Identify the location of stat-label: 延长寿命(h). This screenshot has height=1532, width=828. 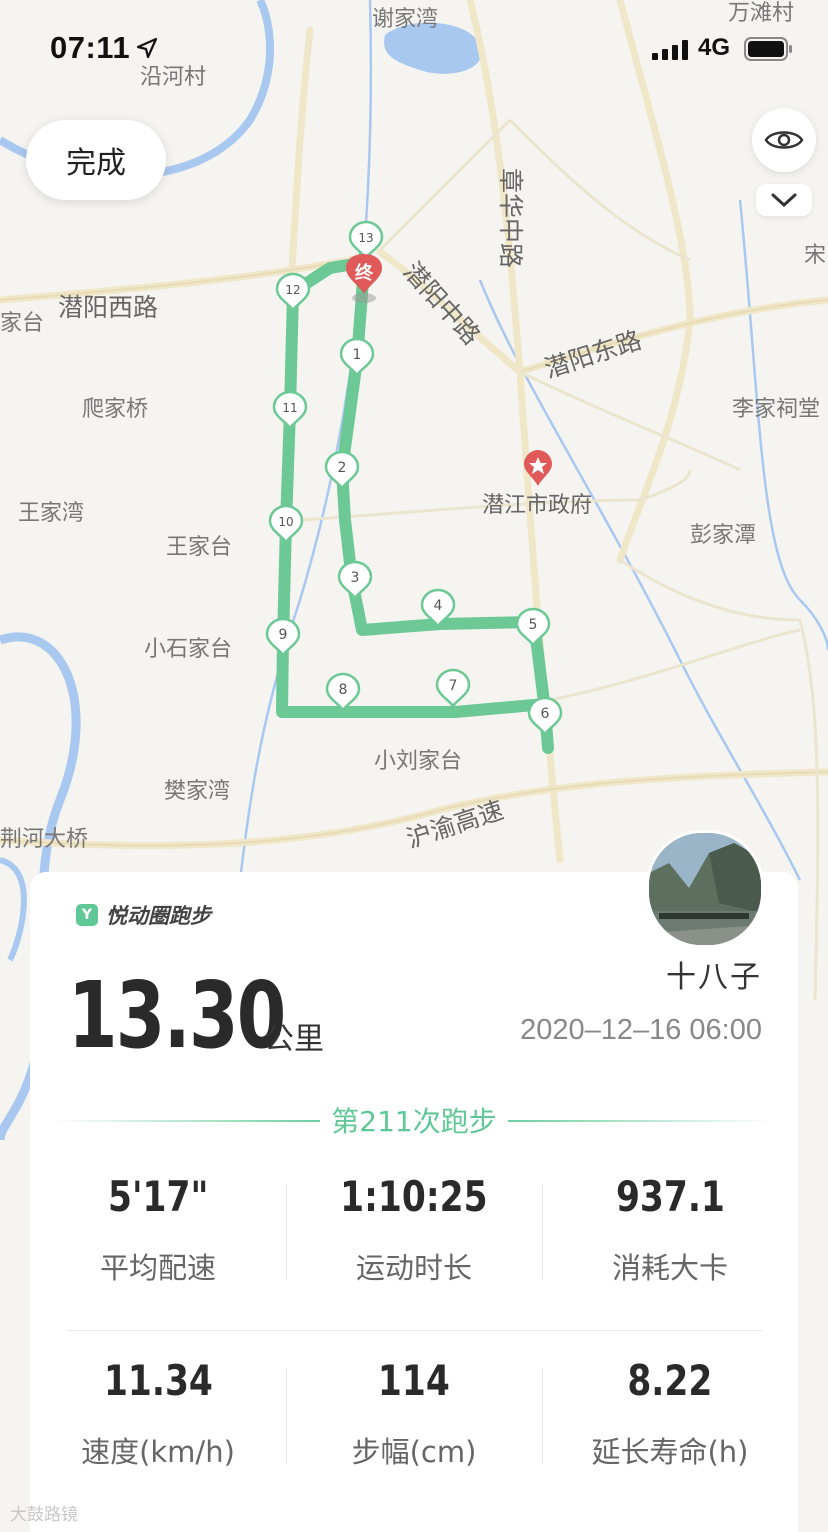
(670, 1452).